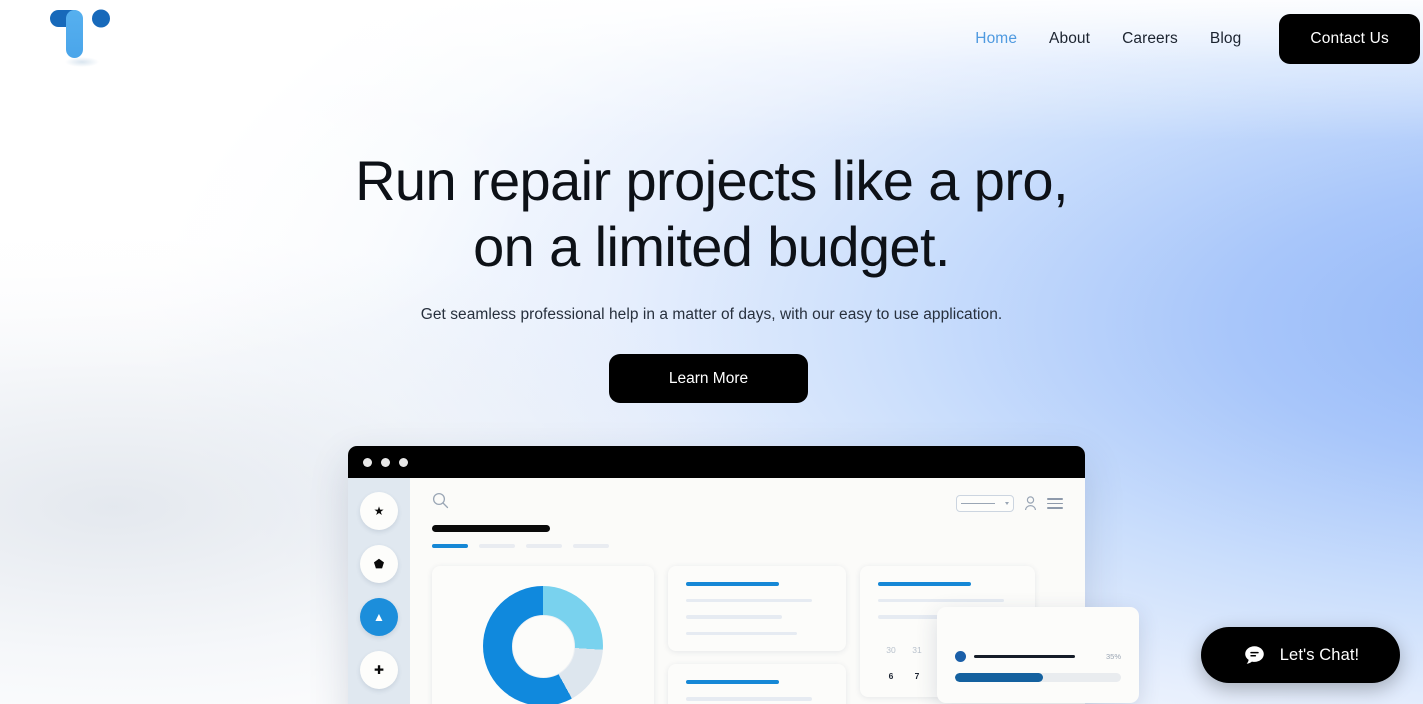 The width and height of the screenshot is (1423, 704). I want to click on brand-logo, so click(82, 36).